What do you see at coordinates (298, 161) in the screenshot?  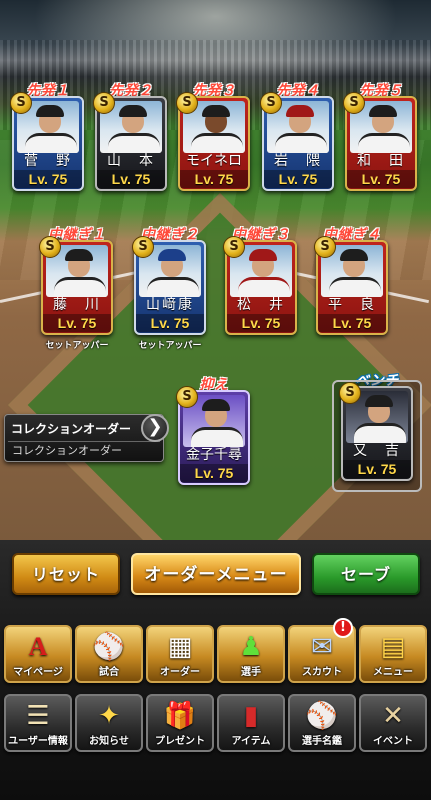 I see `player-name: 岩 隈` at bounding box center [298, 161].